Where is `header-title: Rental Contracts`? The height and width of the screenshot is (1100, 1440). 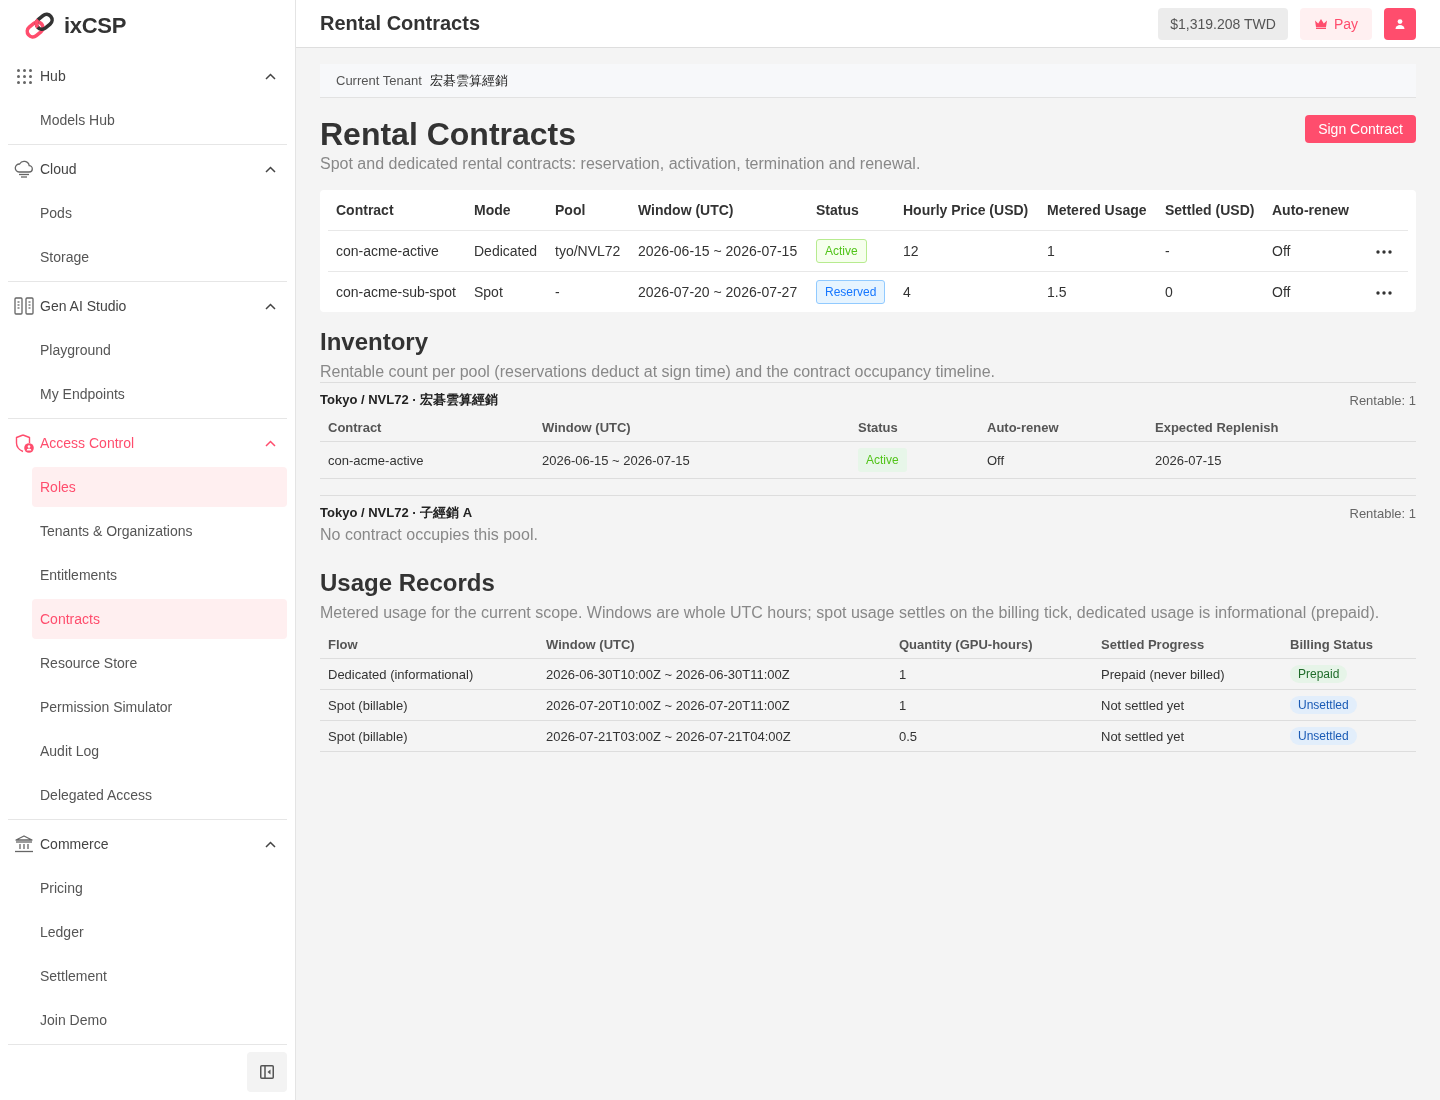
header-title: Rental Contracts is located at coordinates (400, 23).